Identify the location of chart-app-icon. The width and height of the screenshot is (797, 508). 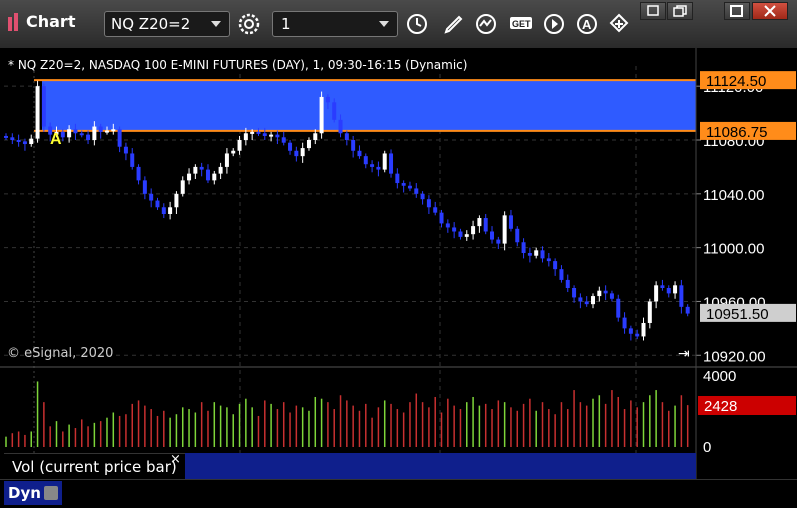
(15, 21).